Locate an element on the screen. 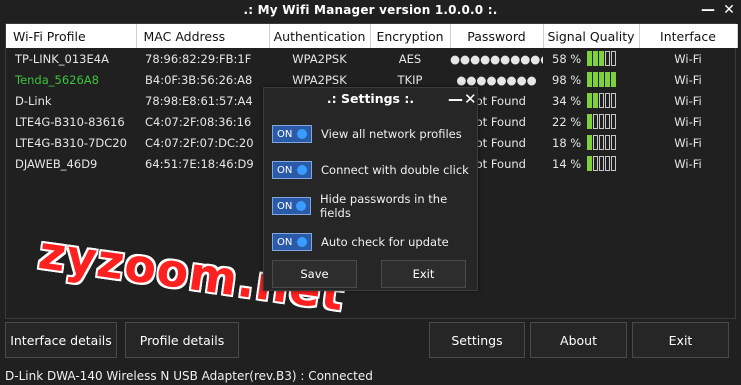 This screenshot has height=385, width=741. cell-password: ●●●●●●●●●● is located at coordinates (496, 58).